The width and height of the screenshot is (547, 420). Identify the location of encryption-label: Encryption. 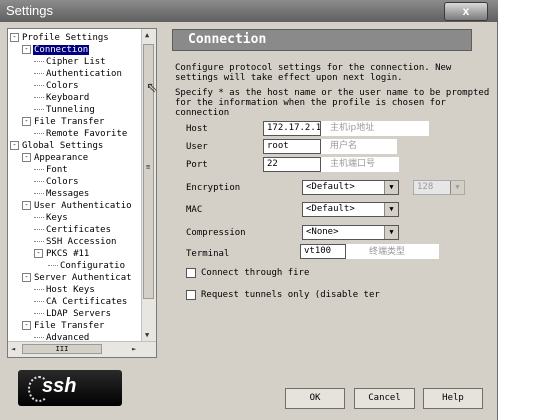
(213, 188).